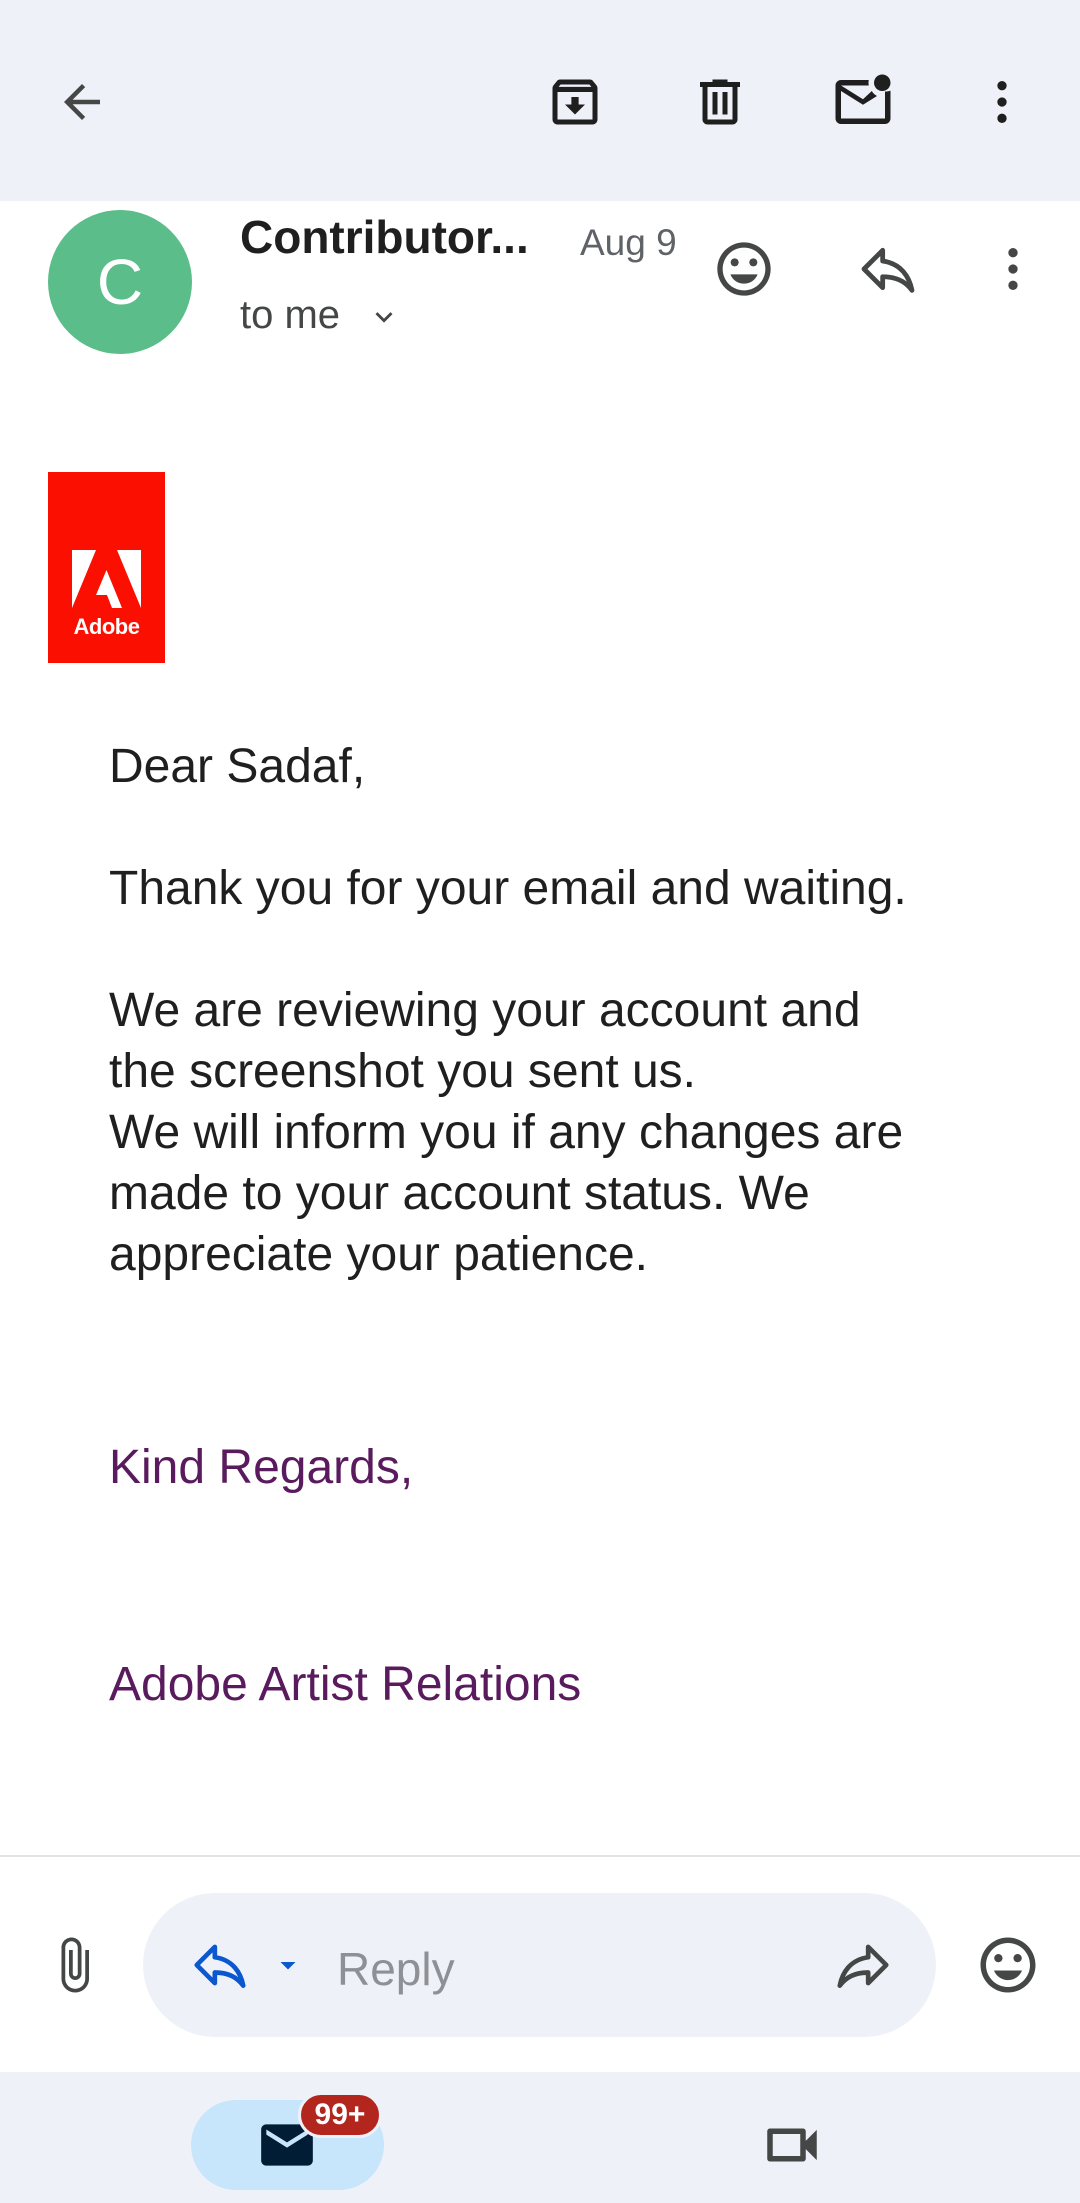  What do you see at coordinates (288, 1965) in the screenshot?
I see `caret-down-icon` at bounding box center [288, 1965].